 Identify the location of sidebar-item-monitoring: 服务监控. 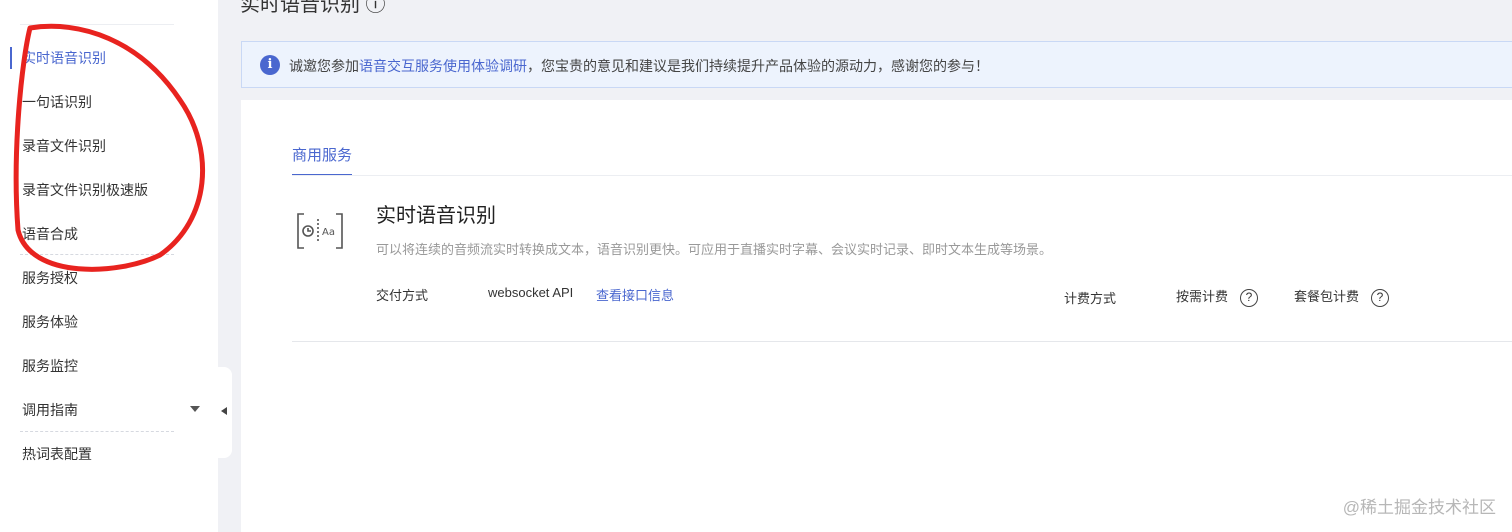
(50, 366).